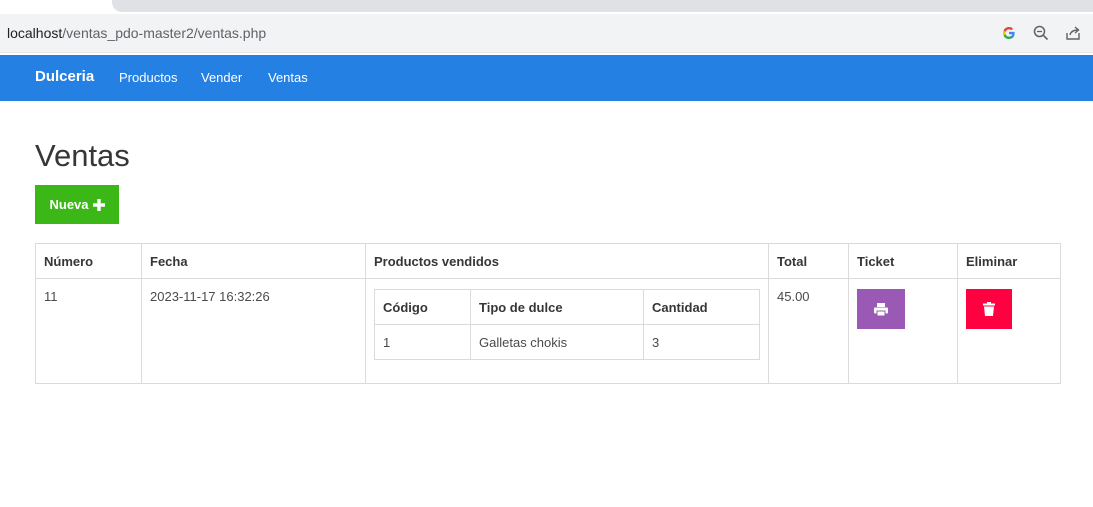 The height and width of the screenshot is (507, 1093). What do you see at coordinates (546, 33) in the screenshot?
I see `browser-address-bar: localhost/ventas_pdo-master2/ventas.php` at bounding box center [546, 33].